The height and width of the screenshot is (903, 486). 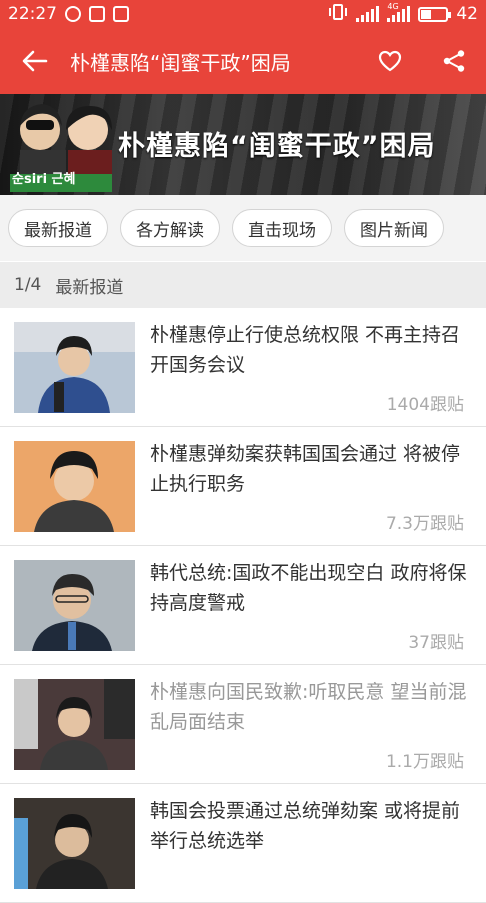 What do you see at coordinates (243, 285) in the screenshot?
I see `section-header: 1/4 最新报道` at bounding box center [243, 285].